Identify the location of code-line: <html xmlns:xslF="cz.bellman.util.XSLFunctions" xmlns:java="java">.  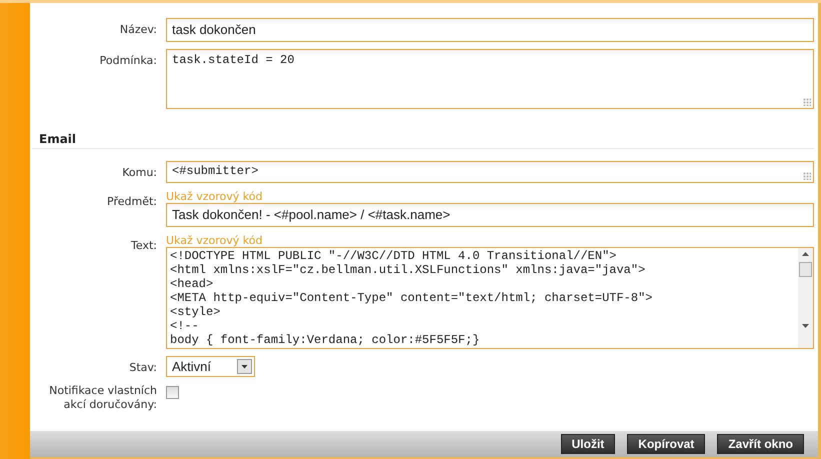
(408, 270).